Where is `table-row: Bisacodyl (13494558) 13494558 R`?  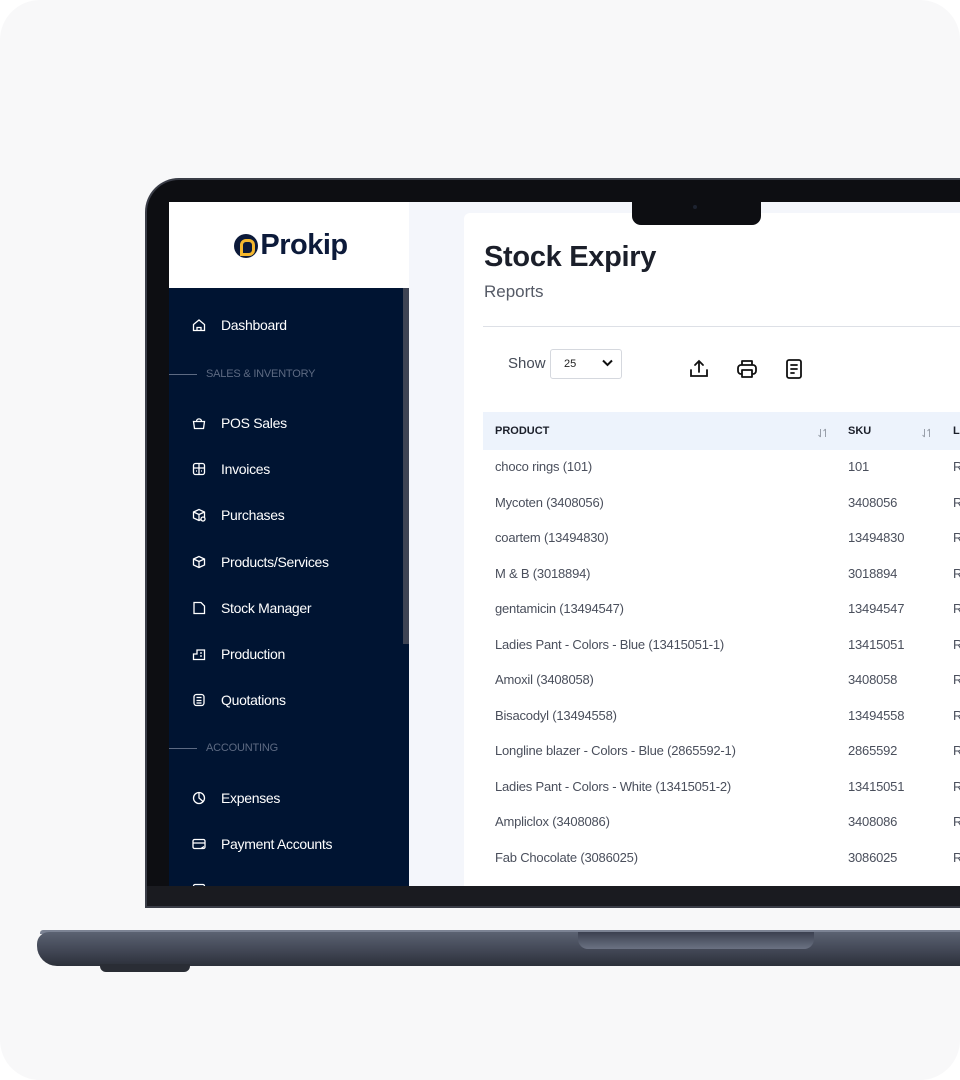
table-row: Bisacodyl (13494558) 13494558 R is located at coordinates (721, 716).